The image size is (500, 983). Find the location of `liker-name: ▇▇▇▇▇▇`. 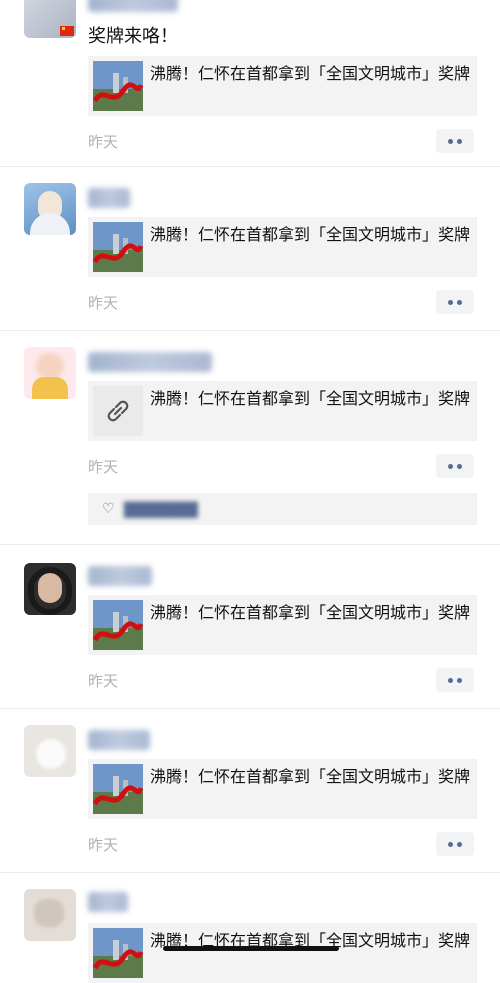

liker-name: ▇▇▇▇▇▇ is located at coordinates (161, 508).